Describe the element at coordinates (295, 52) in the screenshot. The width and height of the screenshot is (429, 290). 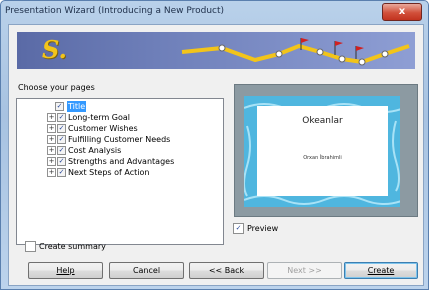
I see `banner-roadmap-graphic` at that location.